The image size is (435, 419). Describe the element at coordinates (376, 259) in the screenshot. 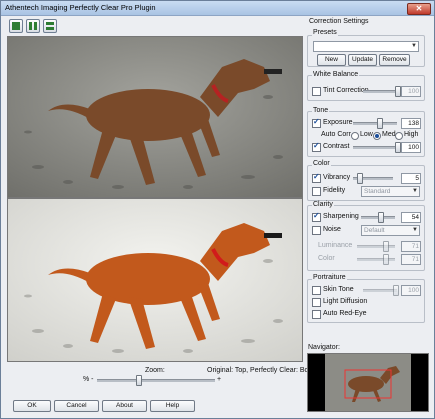

I see `noise-color-slider-track` at that location.